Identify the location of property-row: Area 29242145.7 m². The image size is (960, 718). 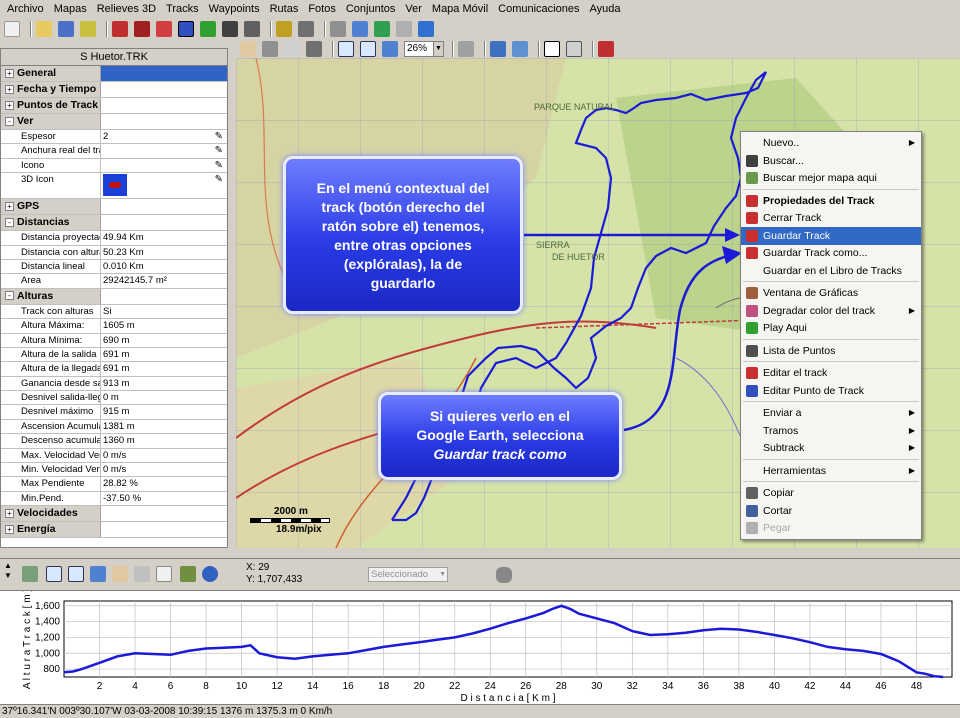
(114, 281).